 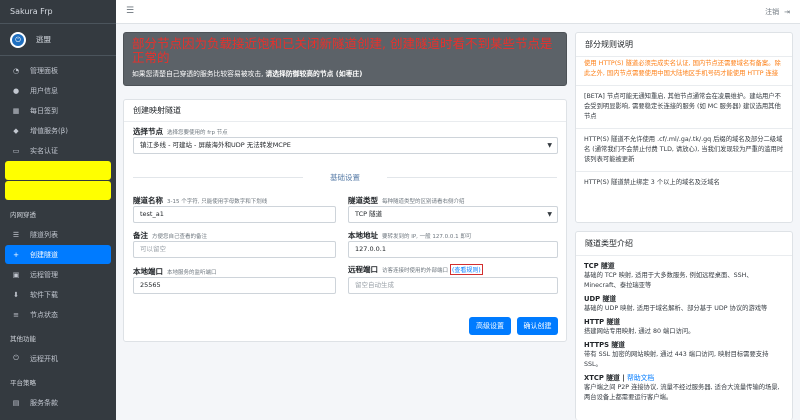 I want to click on sidebar-item-daily-signin: ▦ 每日签到, so click(x=58, y=110).